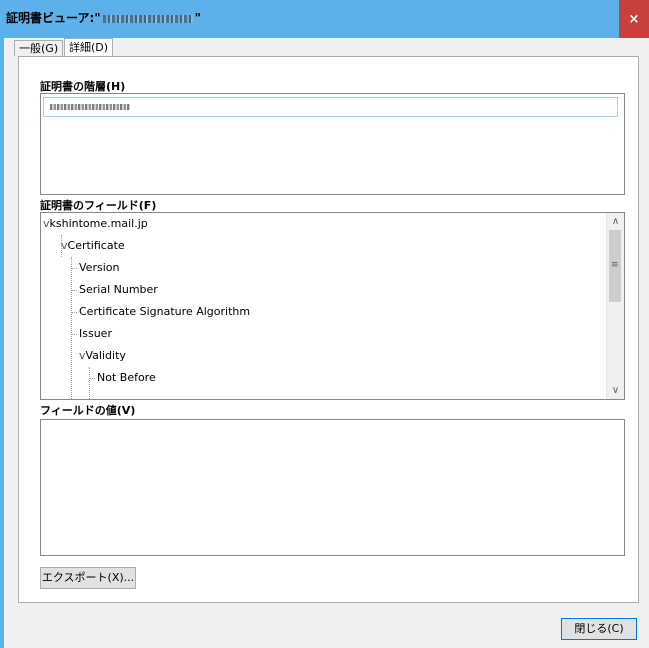  Describe the element at coordinates (330, 107) in the screenshot. I see `hierarchy-item-selected` at that location.